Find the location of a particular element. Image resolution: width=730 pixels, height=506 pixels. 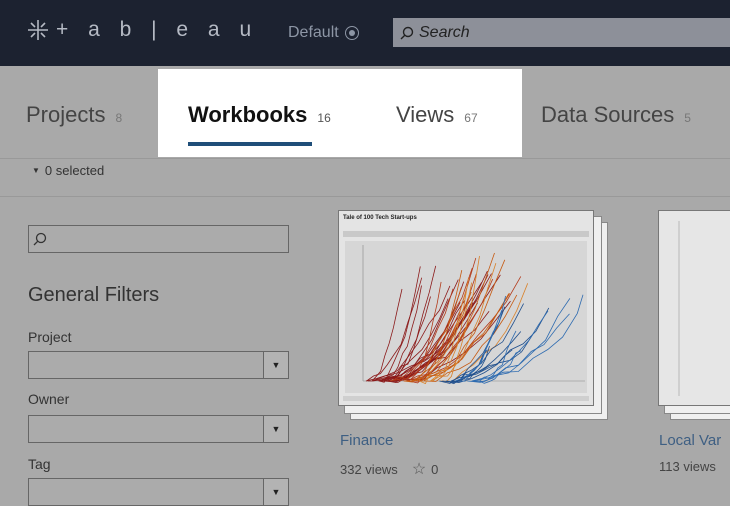

workbook-thumbnail-finance: Tale of 100 Tech Start-ups is located at coordinates (466, 308).